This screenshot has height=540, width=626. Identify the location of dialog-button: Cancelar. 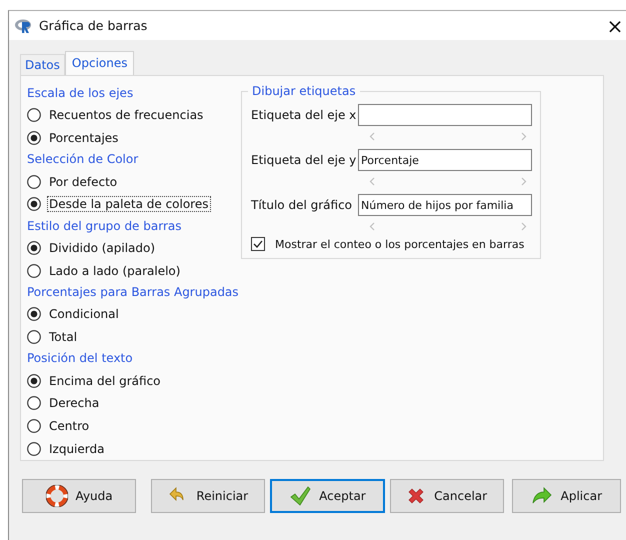
(447, 496).